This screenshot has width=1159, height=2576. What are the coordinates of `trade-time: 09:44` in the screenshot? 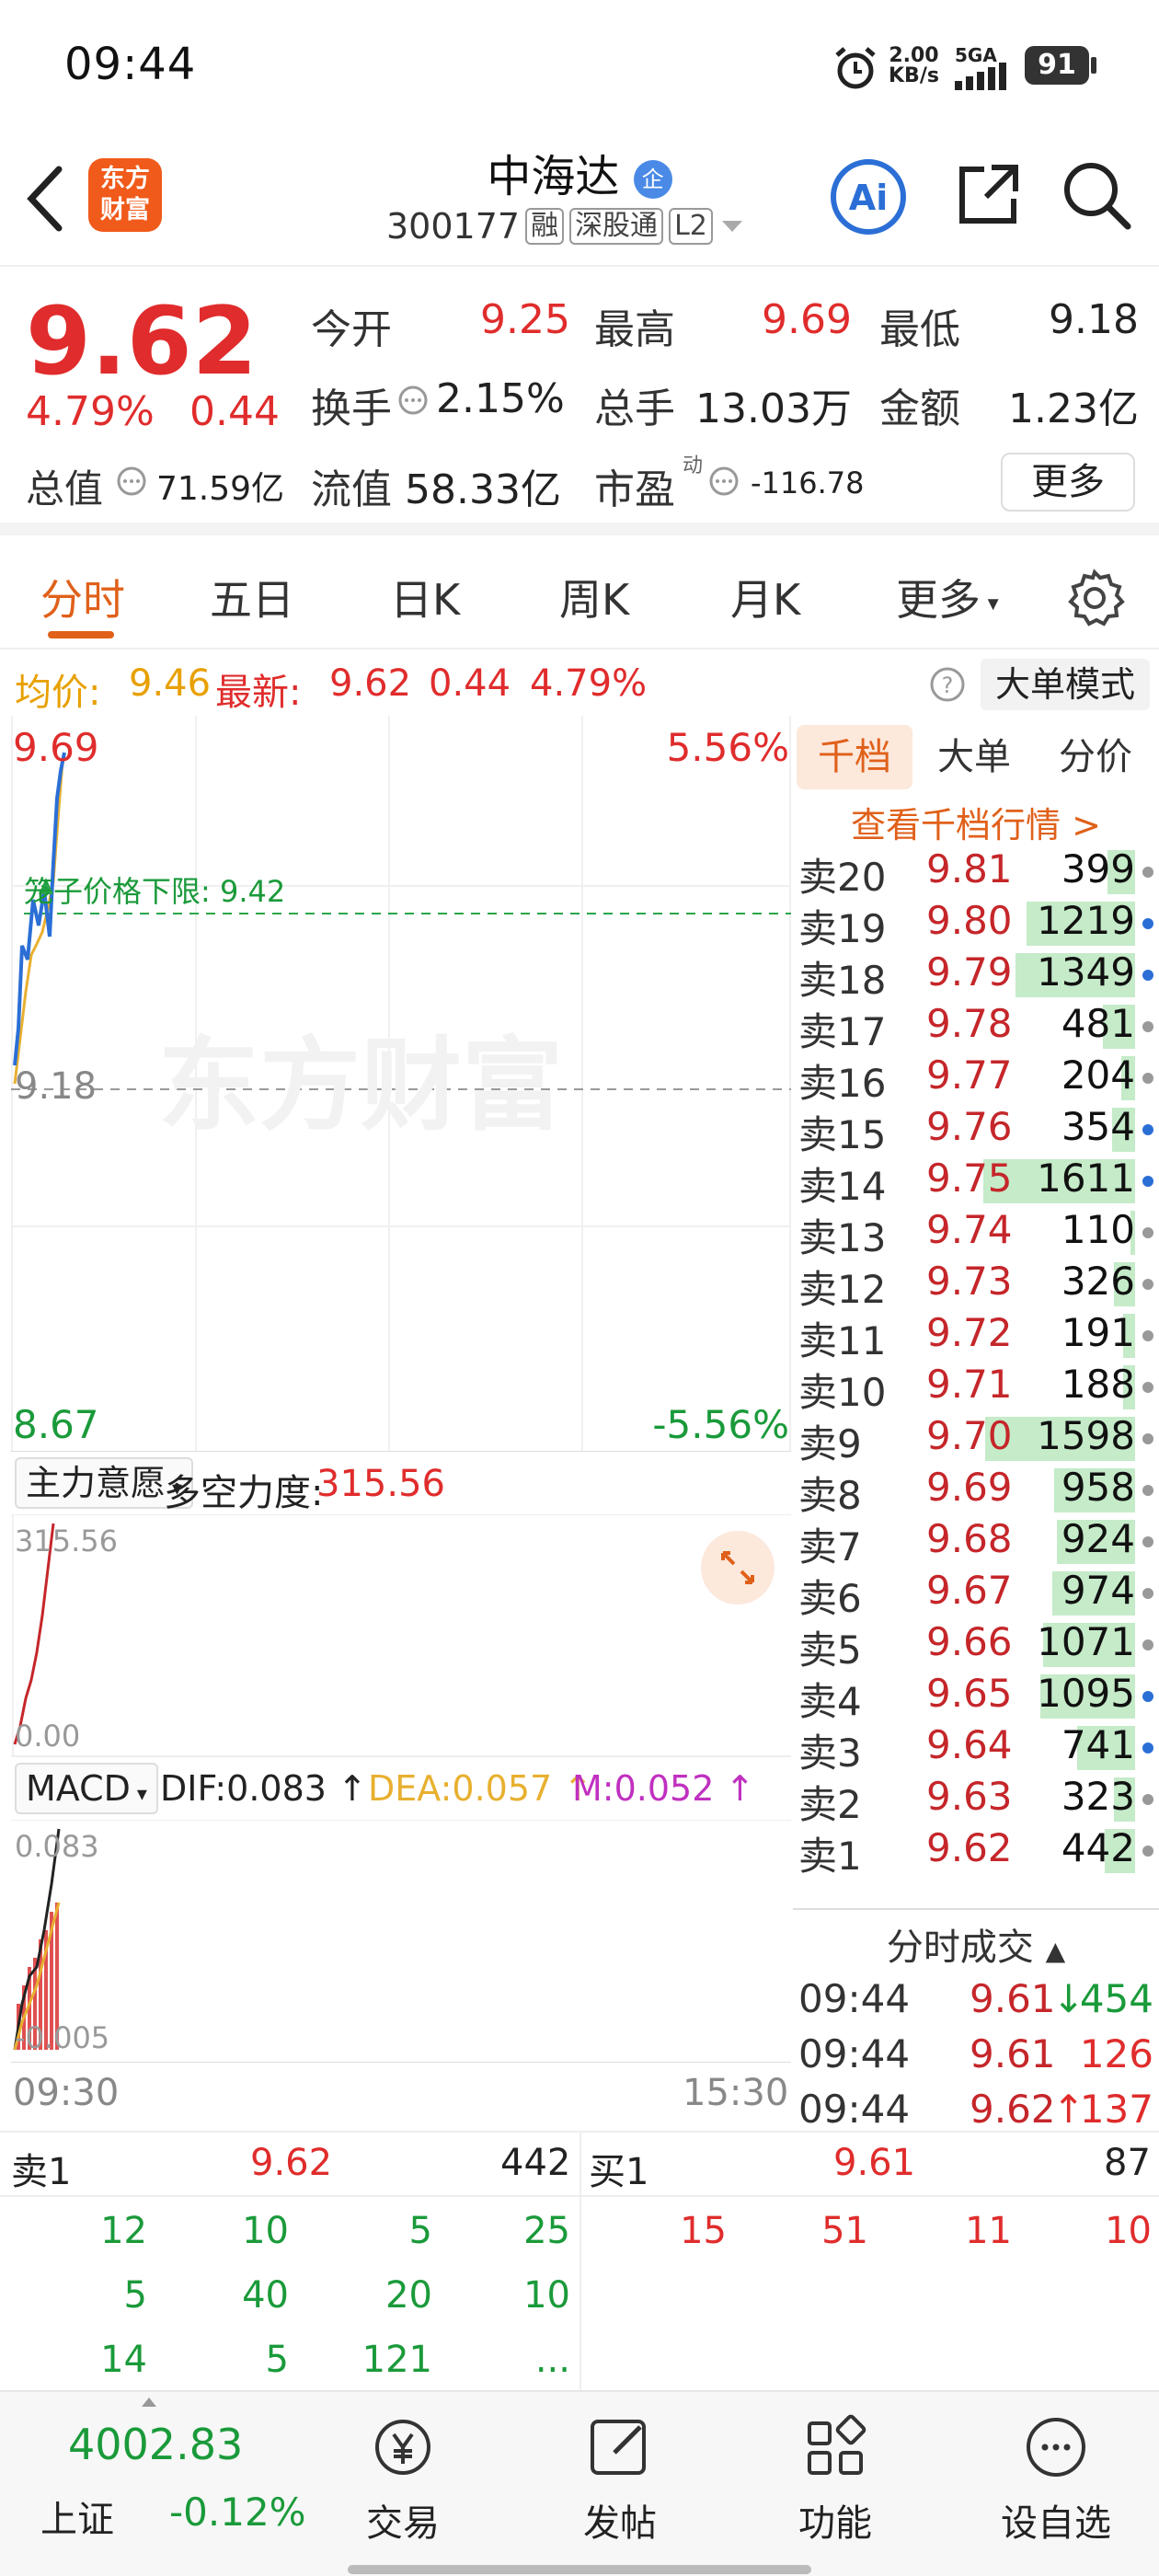 It's located at (854, 2109).